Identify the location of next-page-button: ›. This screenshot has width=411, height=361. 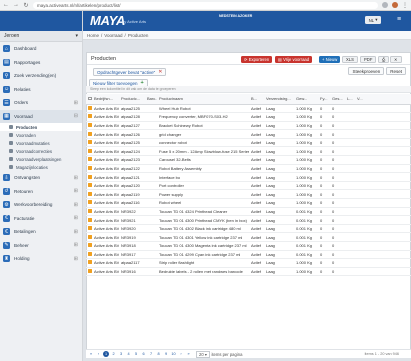
(181, 354).